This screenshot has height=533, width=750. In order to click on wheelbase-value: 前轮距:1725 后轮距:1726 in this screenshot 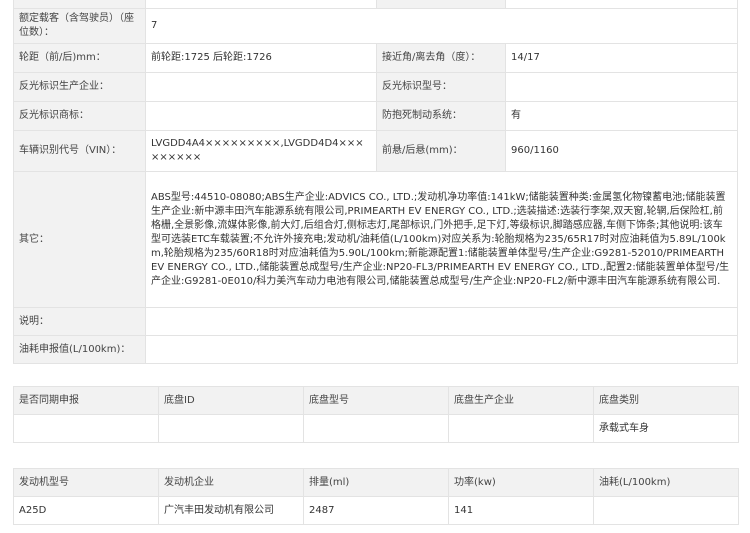, I will do `click(261, 58)`.